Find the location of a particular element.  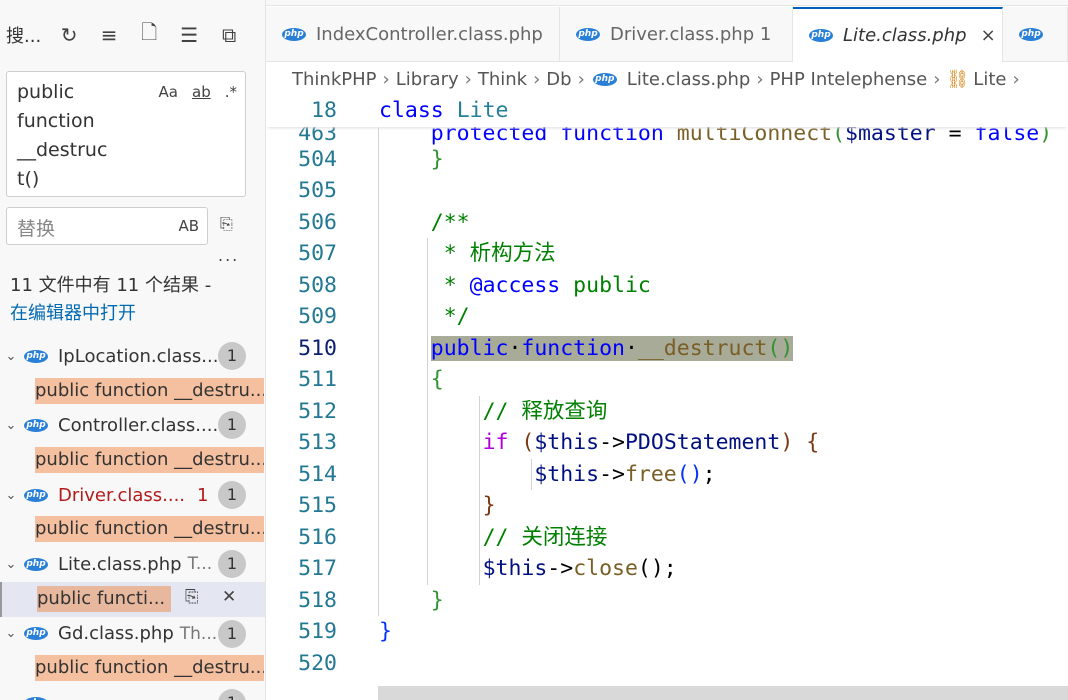

code-text: public·function·__destruct() is located at coordinates (612, 348).